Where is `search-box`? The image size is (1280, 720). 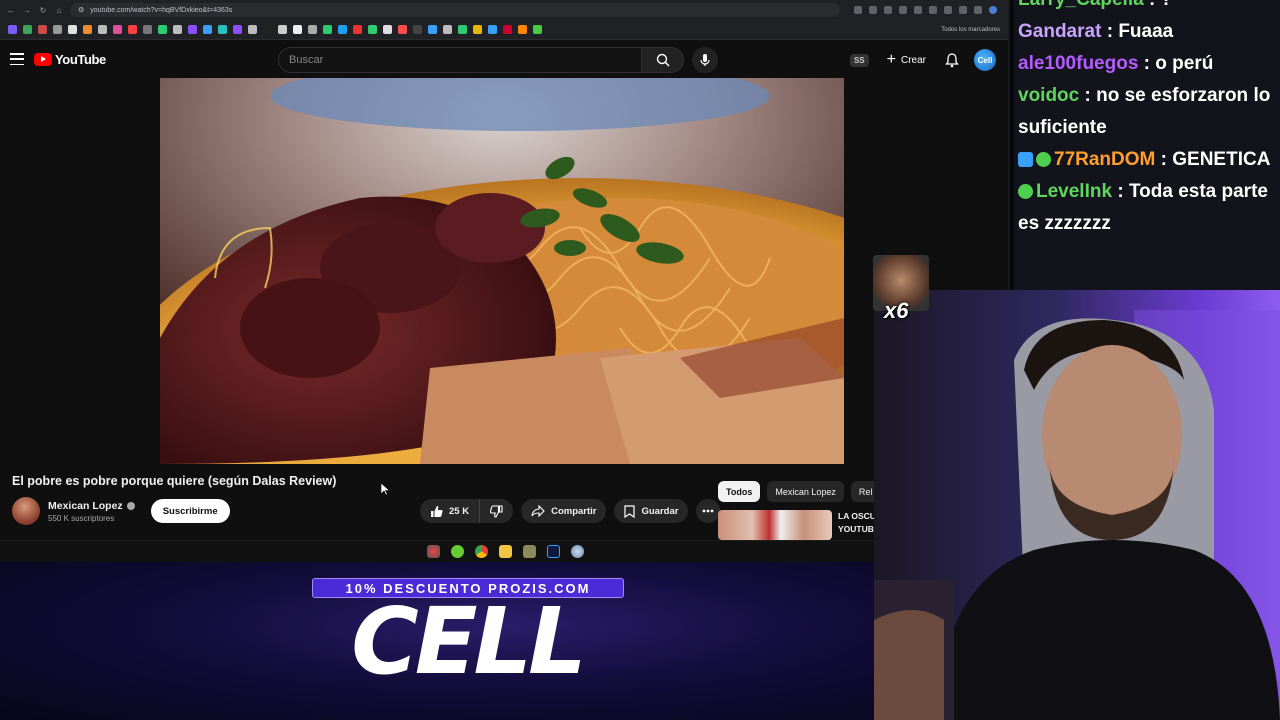
search-box is located at coordinates (498, 60).